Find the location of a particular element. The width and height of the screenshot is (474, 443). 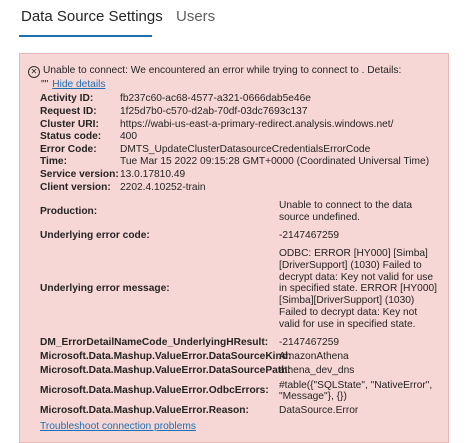

detail-row-service-version: Service version: 13.0.17810.49 is located at coordinates (240, 175).